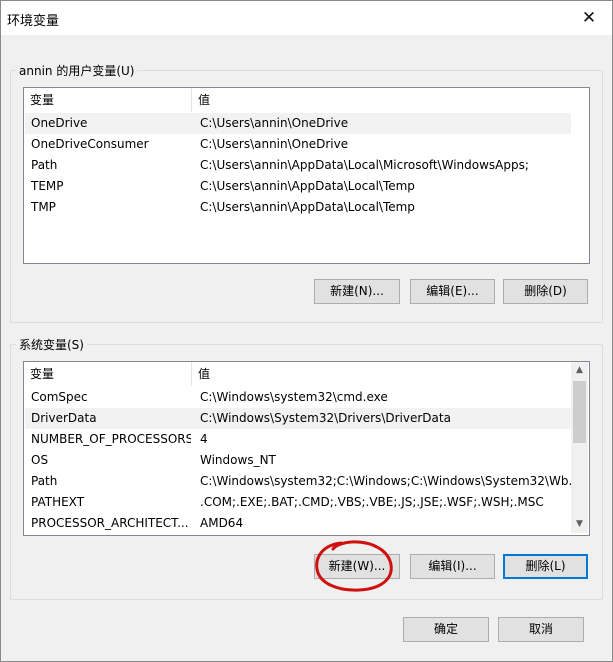 The image size is (613, 662). What do you see at coordinates (77, 70) in the screenshot?
I see `user-variables-label: annin 的用户变量(U)` at bounding box center [77, 70].